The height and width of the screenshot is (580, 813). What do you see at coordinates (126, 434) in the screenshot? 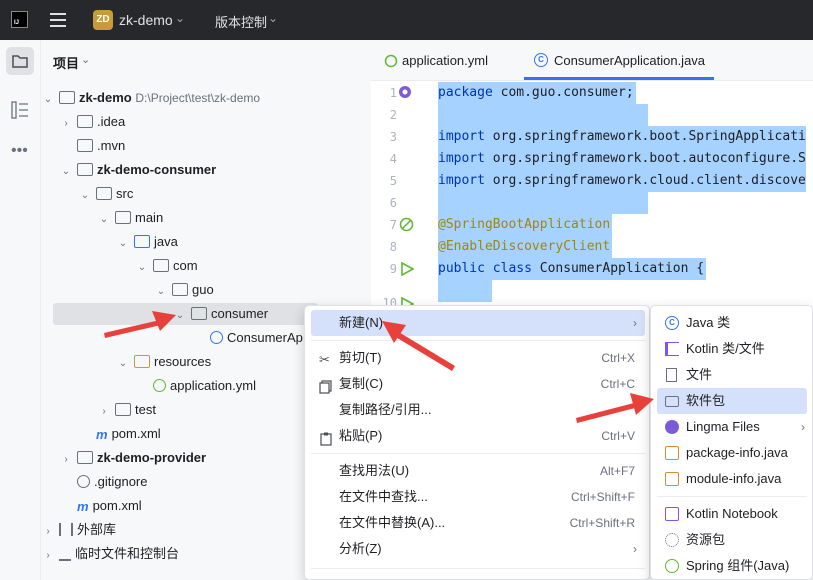
I see `tree-item-pom-xml: m pom.xml` at bounding box center [126, 434].